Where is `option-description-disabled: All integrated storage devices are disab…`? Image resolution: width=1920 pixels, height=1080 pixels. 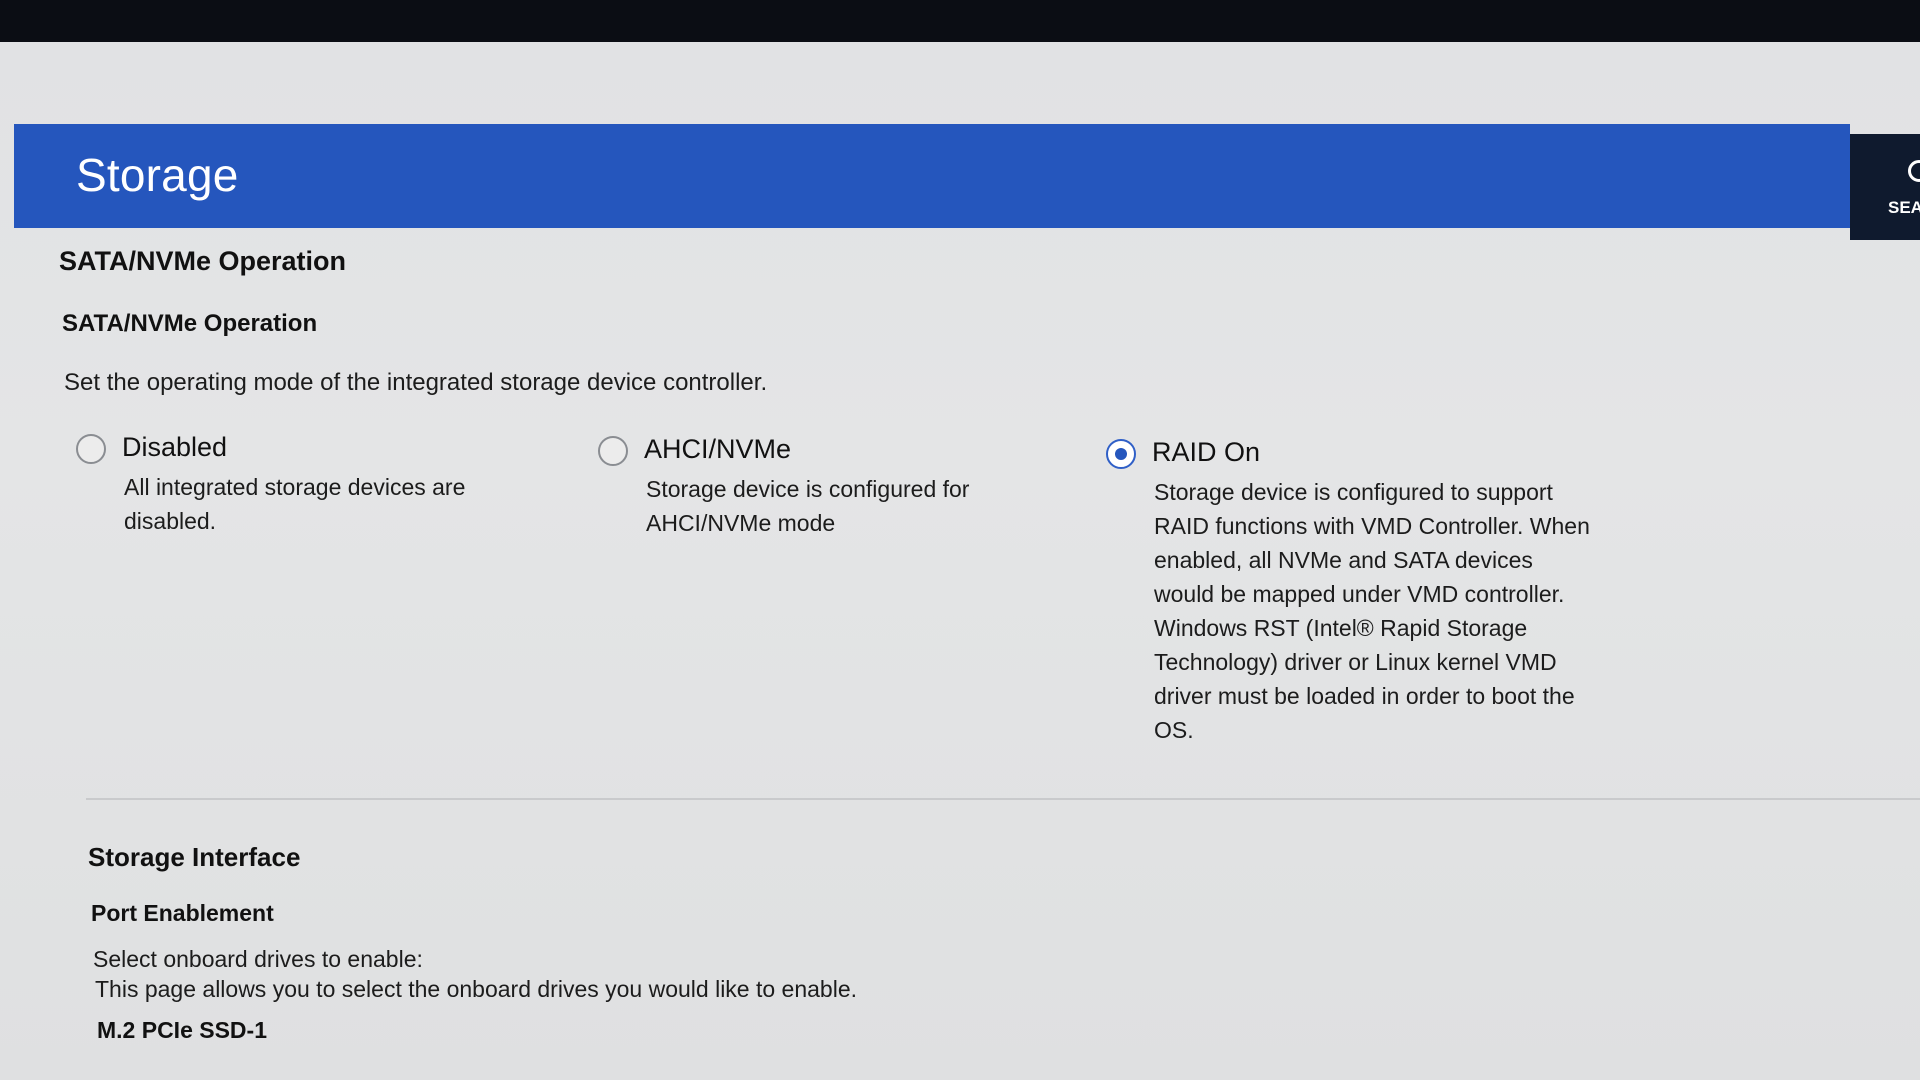
option-description-disabled: All integrated storage devices are disab… is located at coordinates (295, 504).